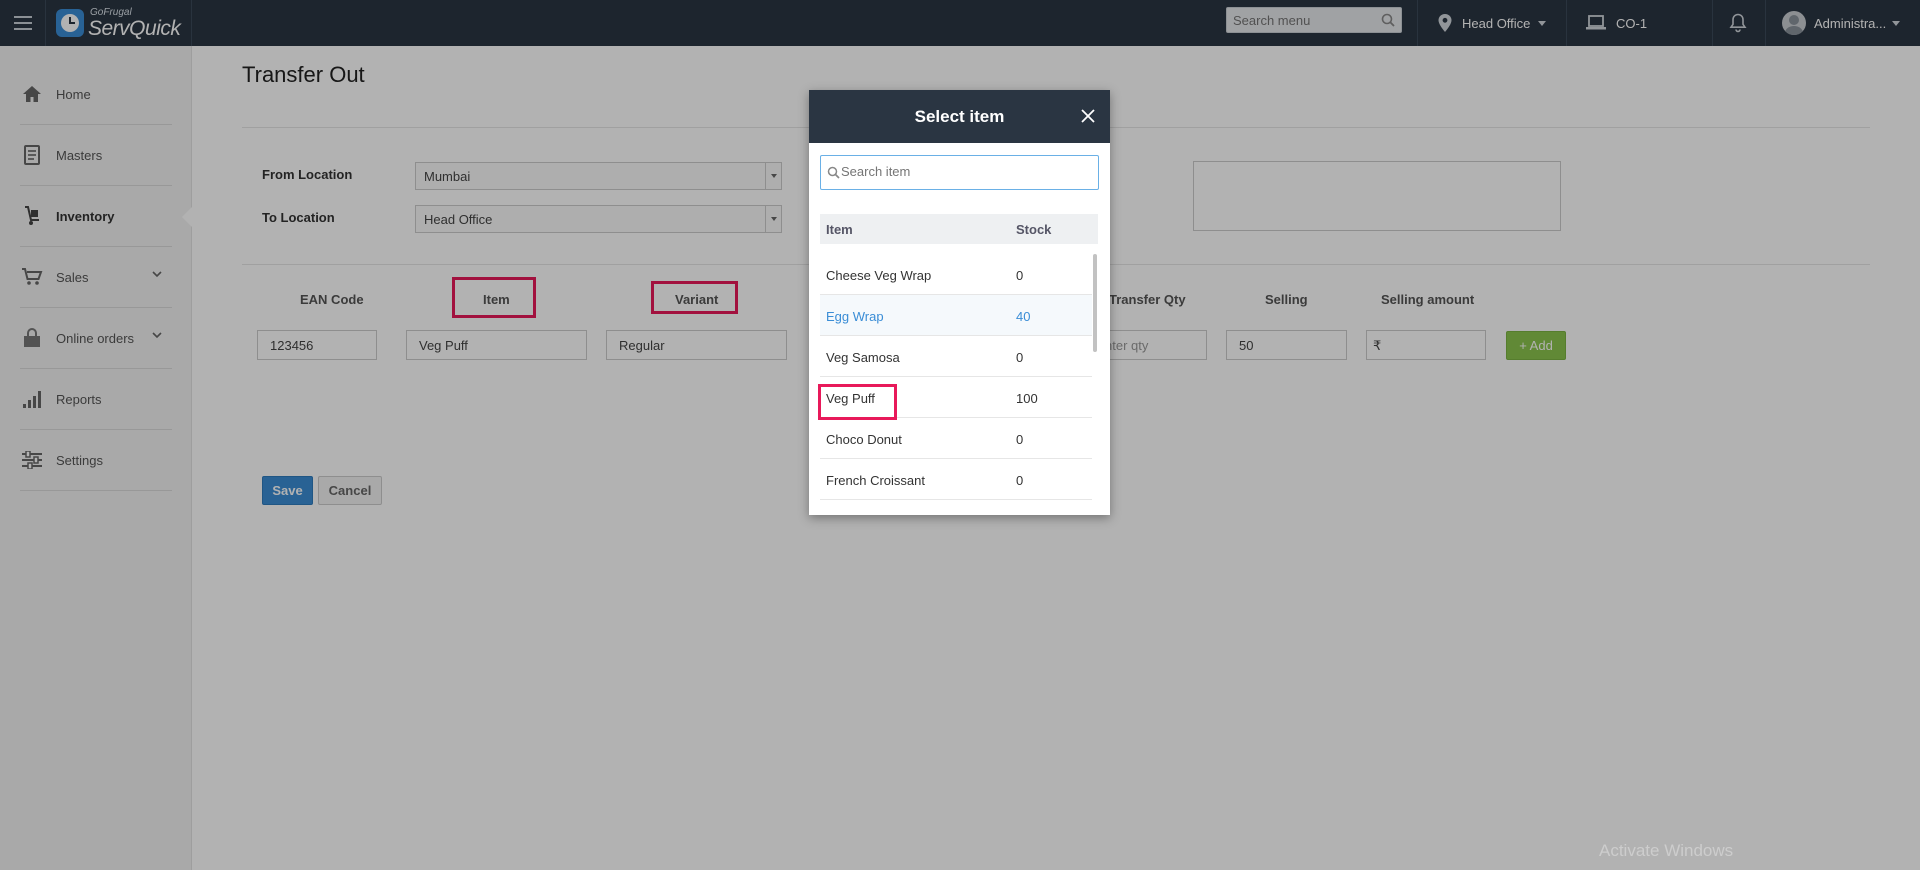 This screenshot has width=1920, height=870. I want to click on modal-header: Select item, so click(959, 116).